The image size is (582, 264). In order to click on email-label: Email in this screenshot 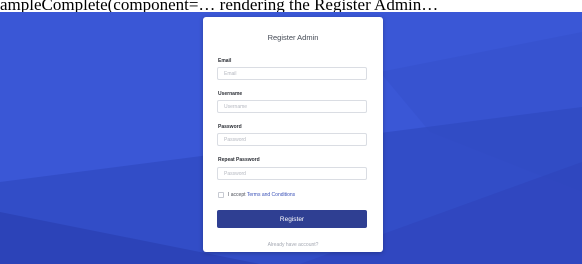, I will do `click(225, 61)`.